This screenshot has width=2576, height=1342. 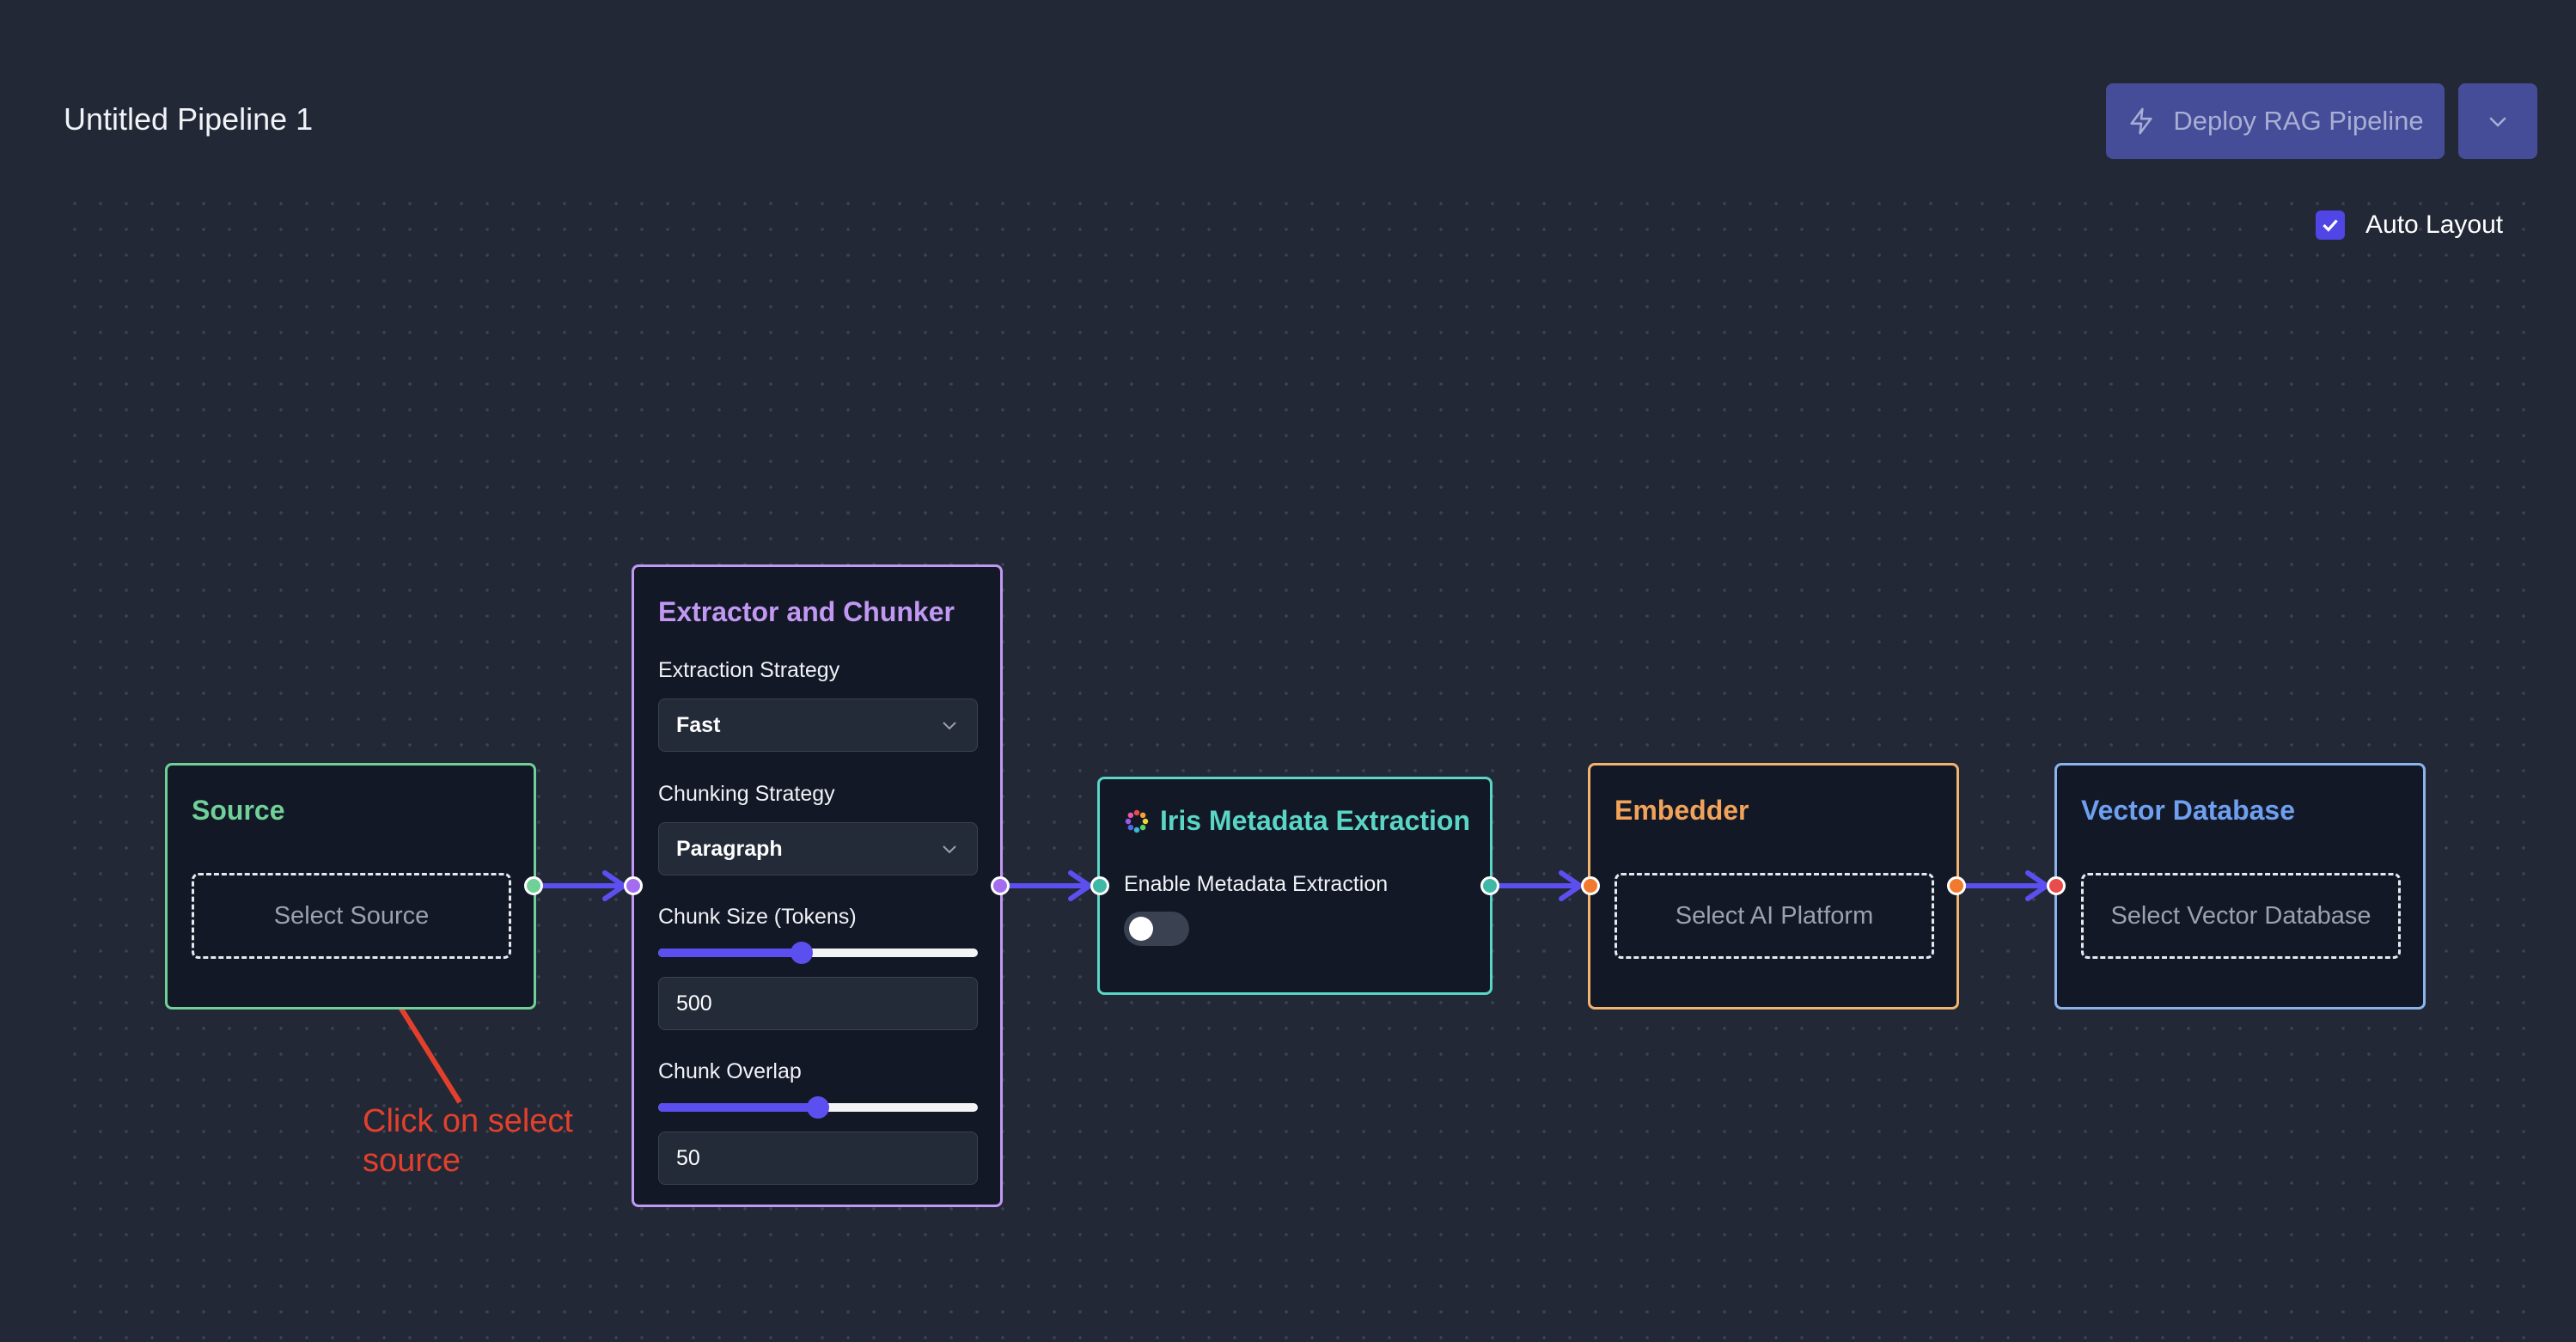 I want to click on enable-metadata-toggle, so click(x=1156, y=929).